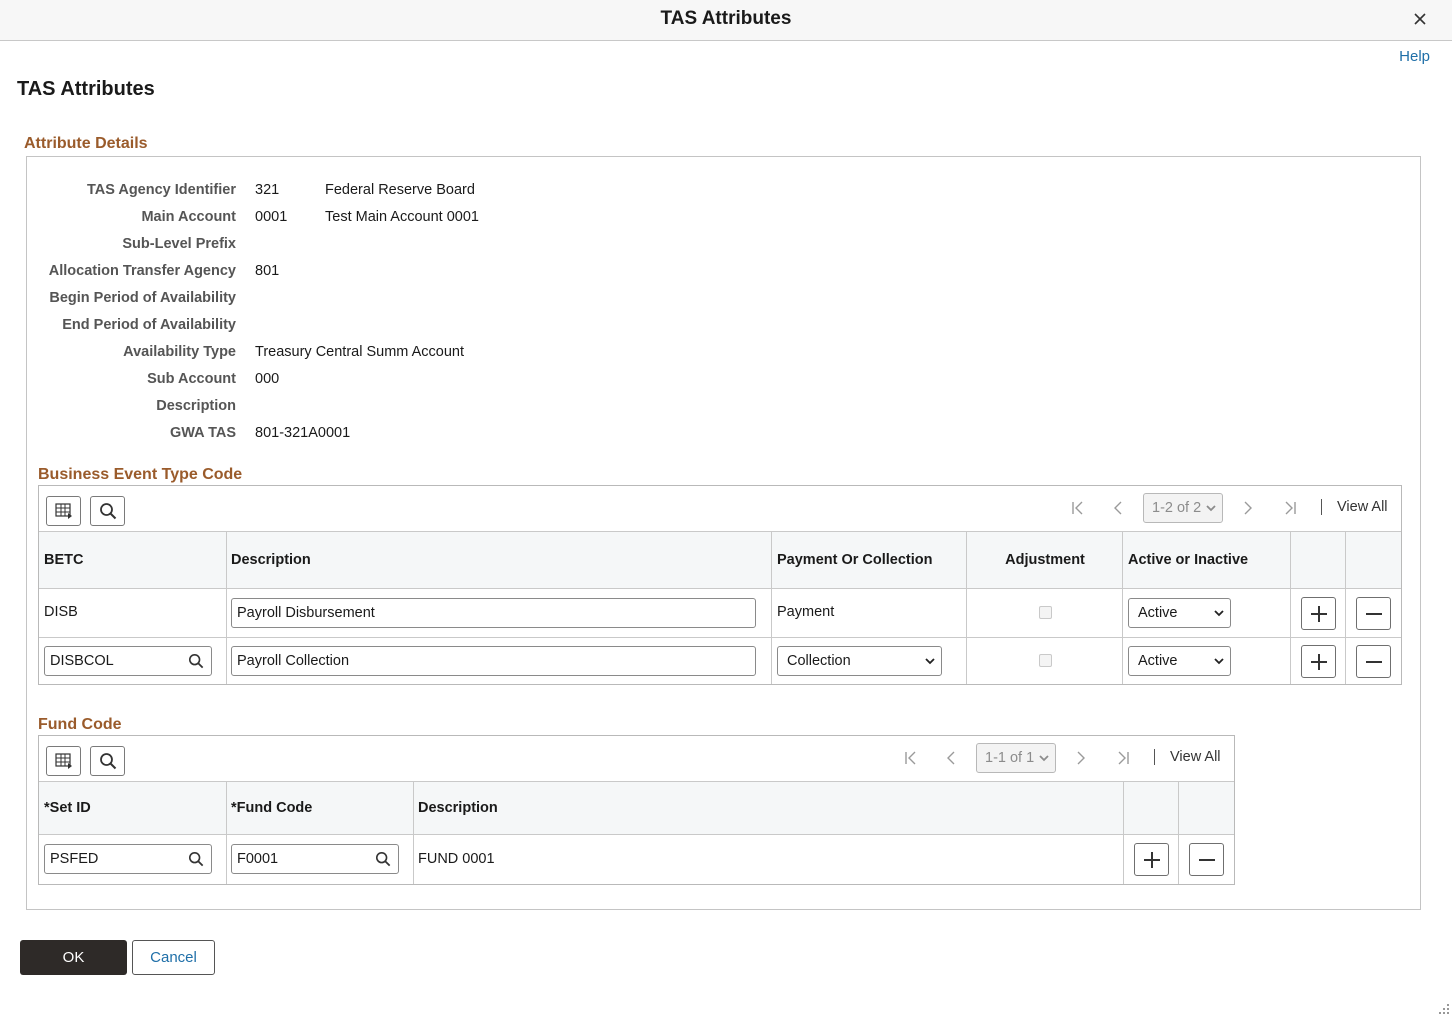 This screenshot has width=1452, height=1017. What do you see at coordinates (493, 661) in the screenshot?
I see `description-input: Payroll Collection` at bounding box center [493, 661].